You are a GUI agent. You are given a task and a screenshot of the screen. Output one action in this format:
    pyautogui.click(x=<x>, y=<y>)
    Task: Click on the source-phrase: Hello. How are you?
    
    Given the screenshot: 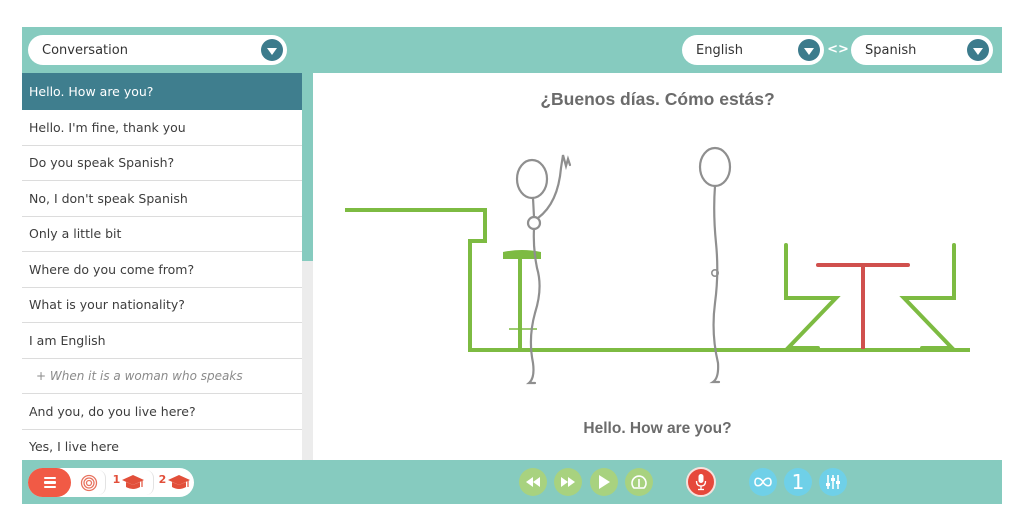 What is the action you would take?
    pyautogui.click(x=657, y=428)
    